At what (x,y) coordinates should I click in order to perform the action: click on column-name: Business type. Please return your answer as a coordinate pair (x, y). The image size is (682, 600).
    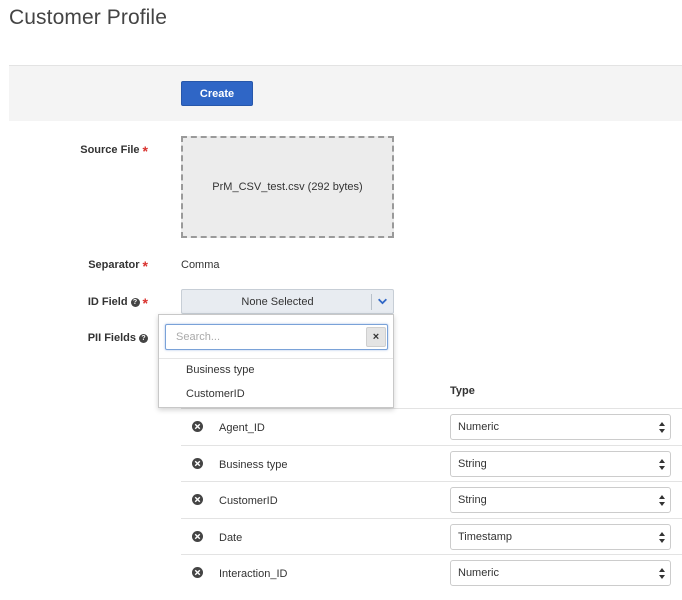
    Looking at the image, I should click on (253, 464).